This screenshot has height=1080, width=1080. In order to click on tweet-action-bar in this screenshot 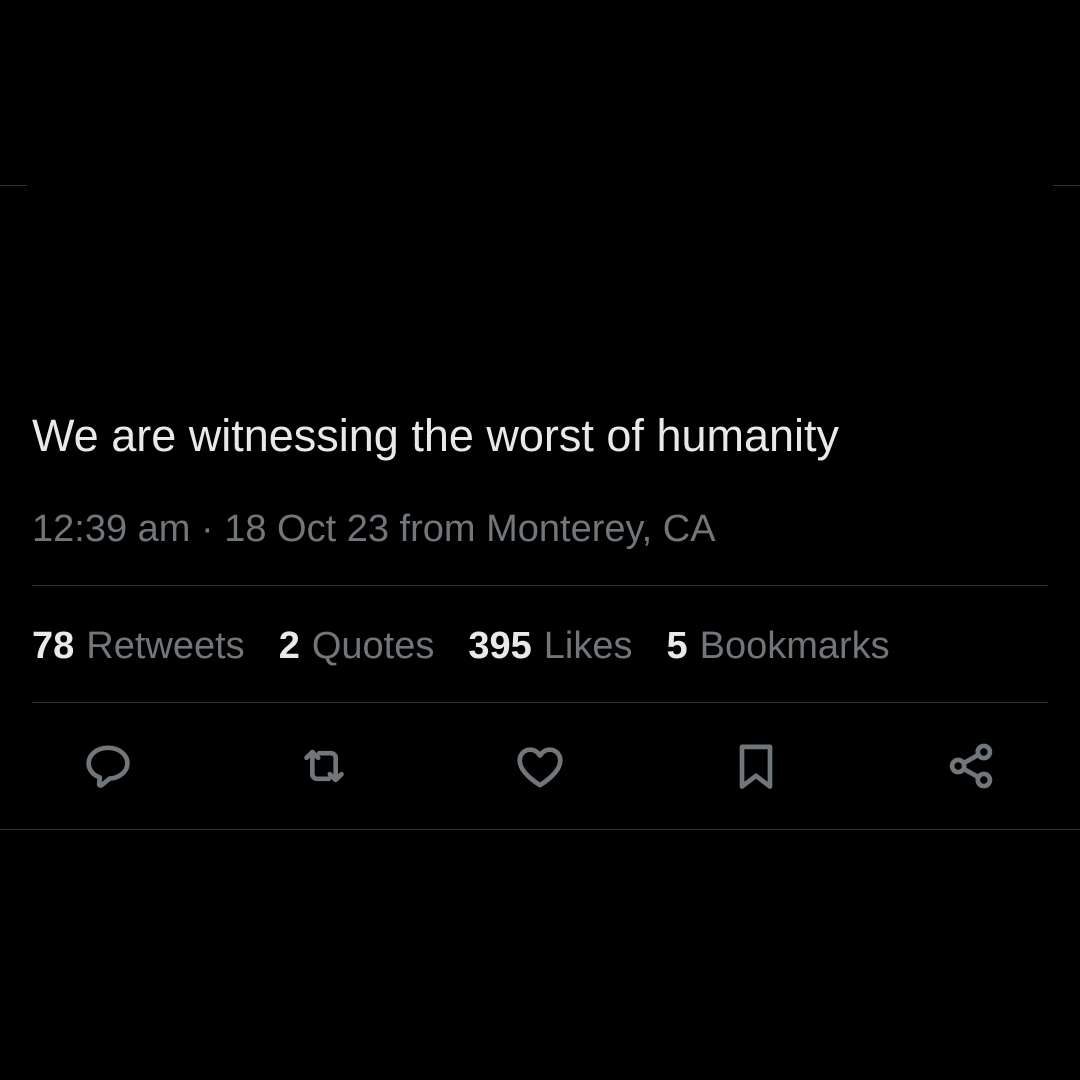, I will do `click(540, 766)`.